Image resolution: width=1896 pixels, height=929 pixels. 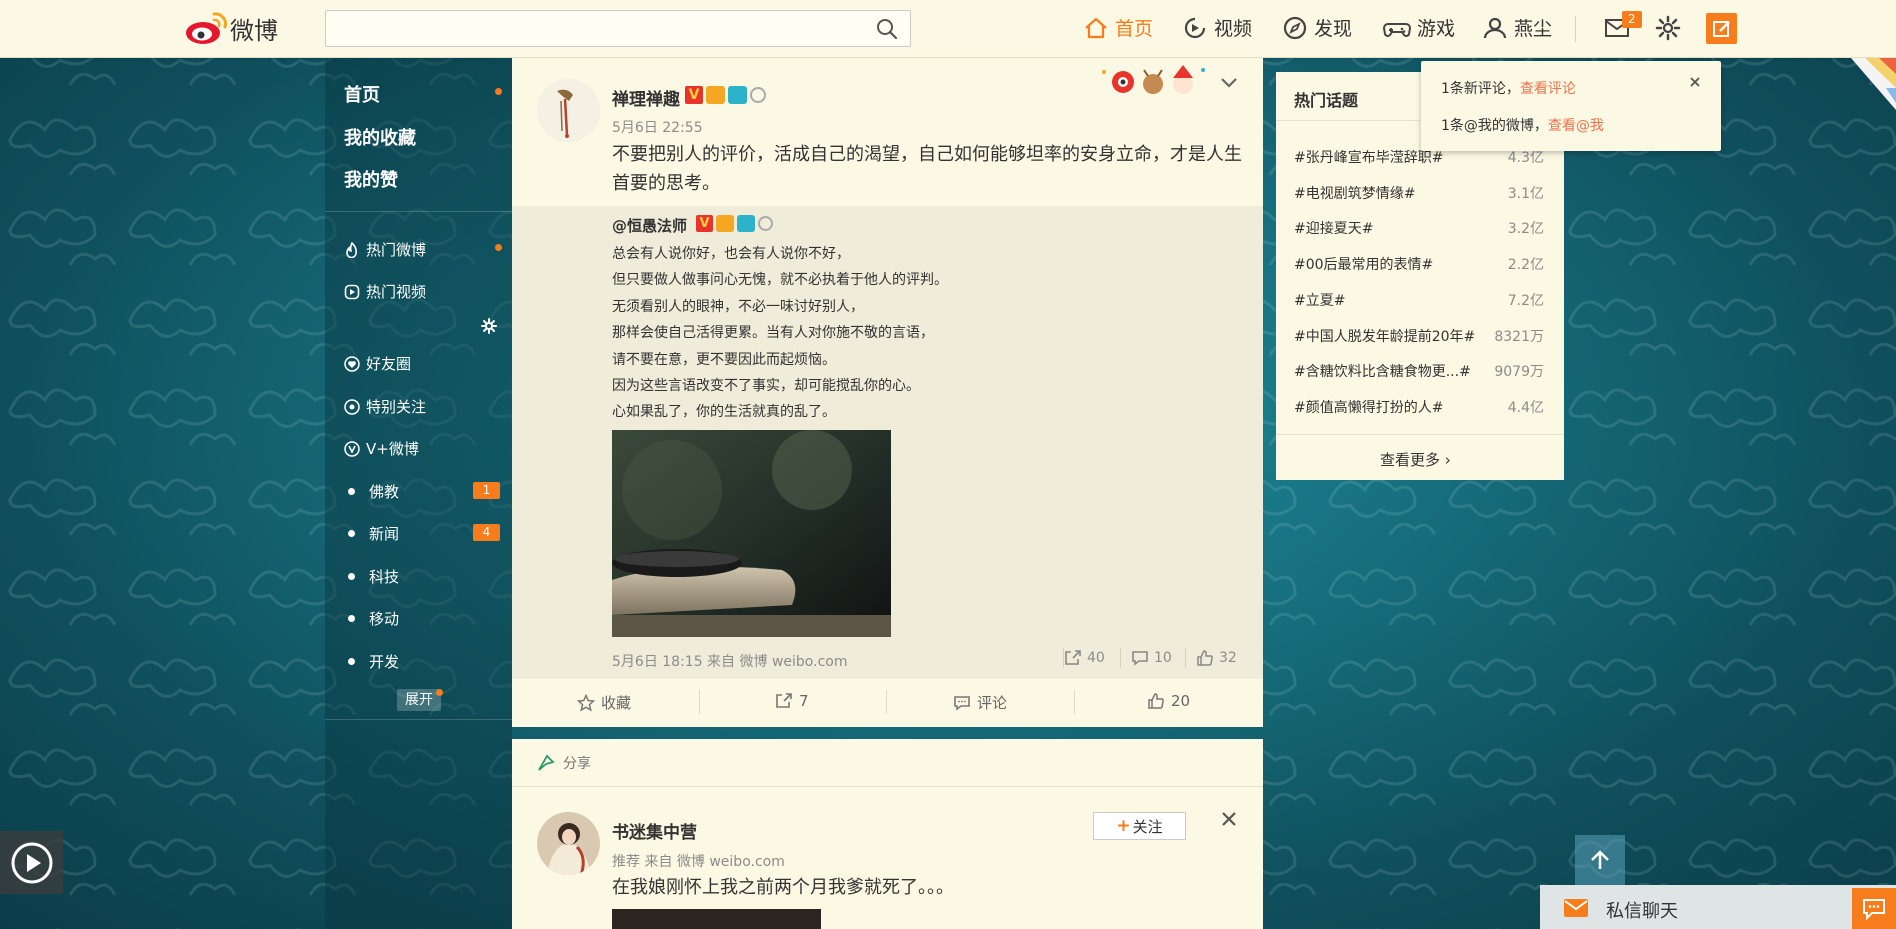 I want to click on sidebar-topic-dev: 开发, so click(x=371, y=661).